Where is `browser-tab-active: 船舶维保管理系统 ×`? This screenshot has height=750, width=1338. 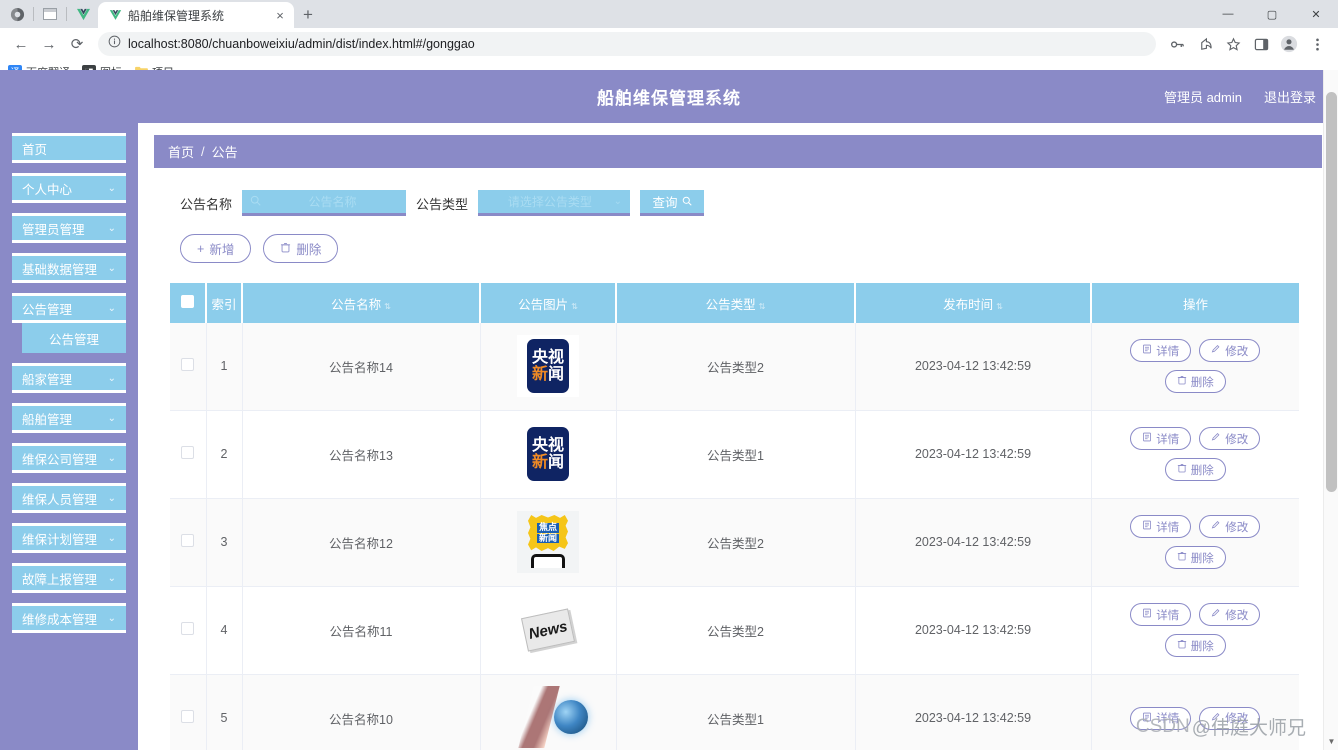
browser-tab-active: 船舶维保管理系统 × is located at coordinates (196, 15).